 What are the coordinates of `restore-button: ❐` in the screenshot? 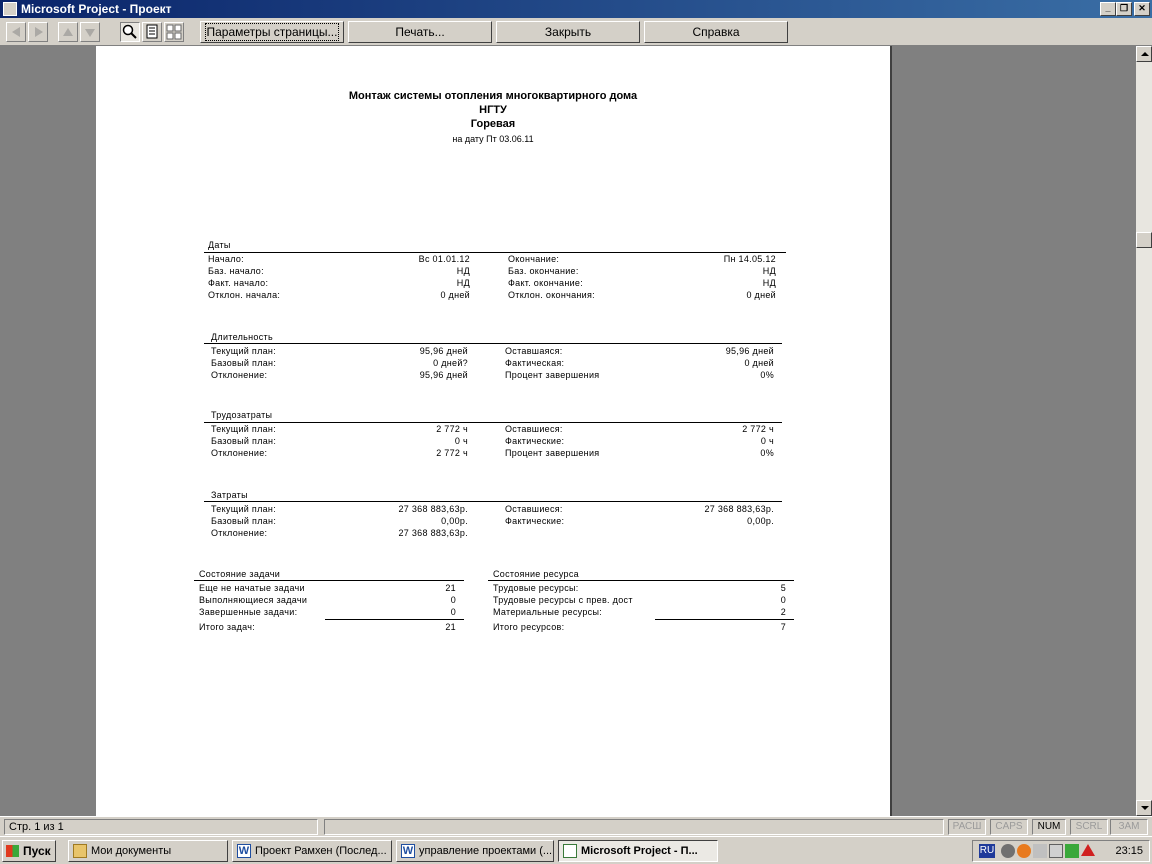 It's located at (1124, 9).